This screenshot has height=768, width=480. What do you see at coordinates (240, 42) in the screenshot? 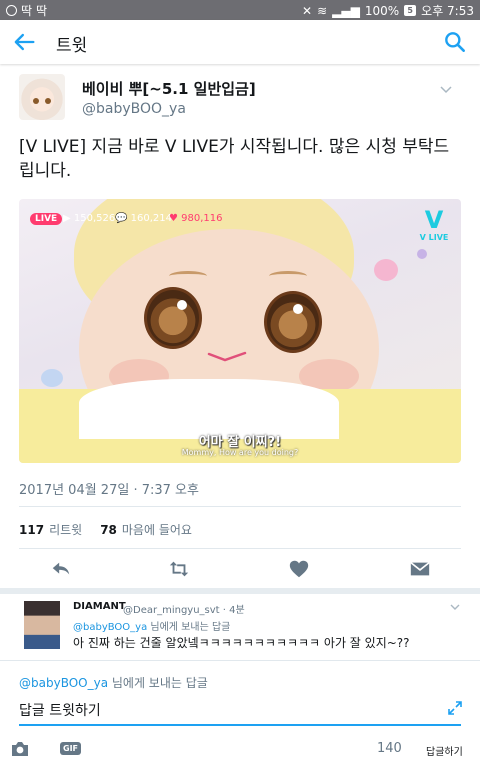
I see `app-bar: 트윗` at bounding box center [240, 42].